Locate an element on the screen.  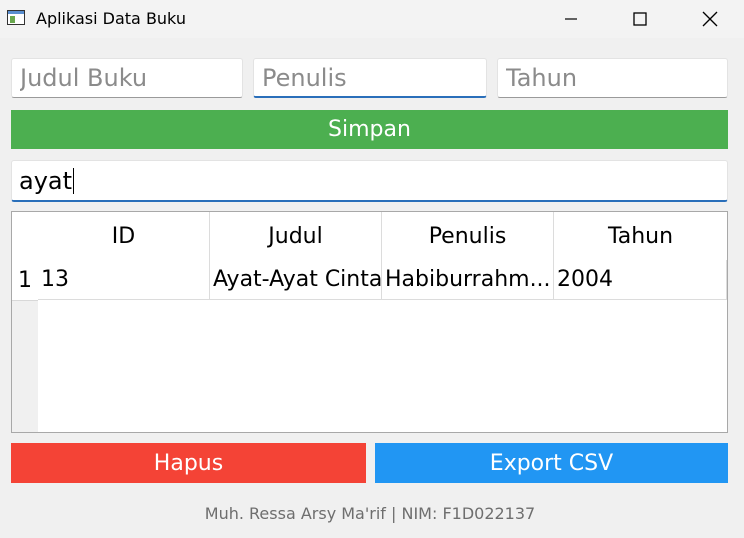
column-header-judul: Judul is located at coordinates (296, 236).